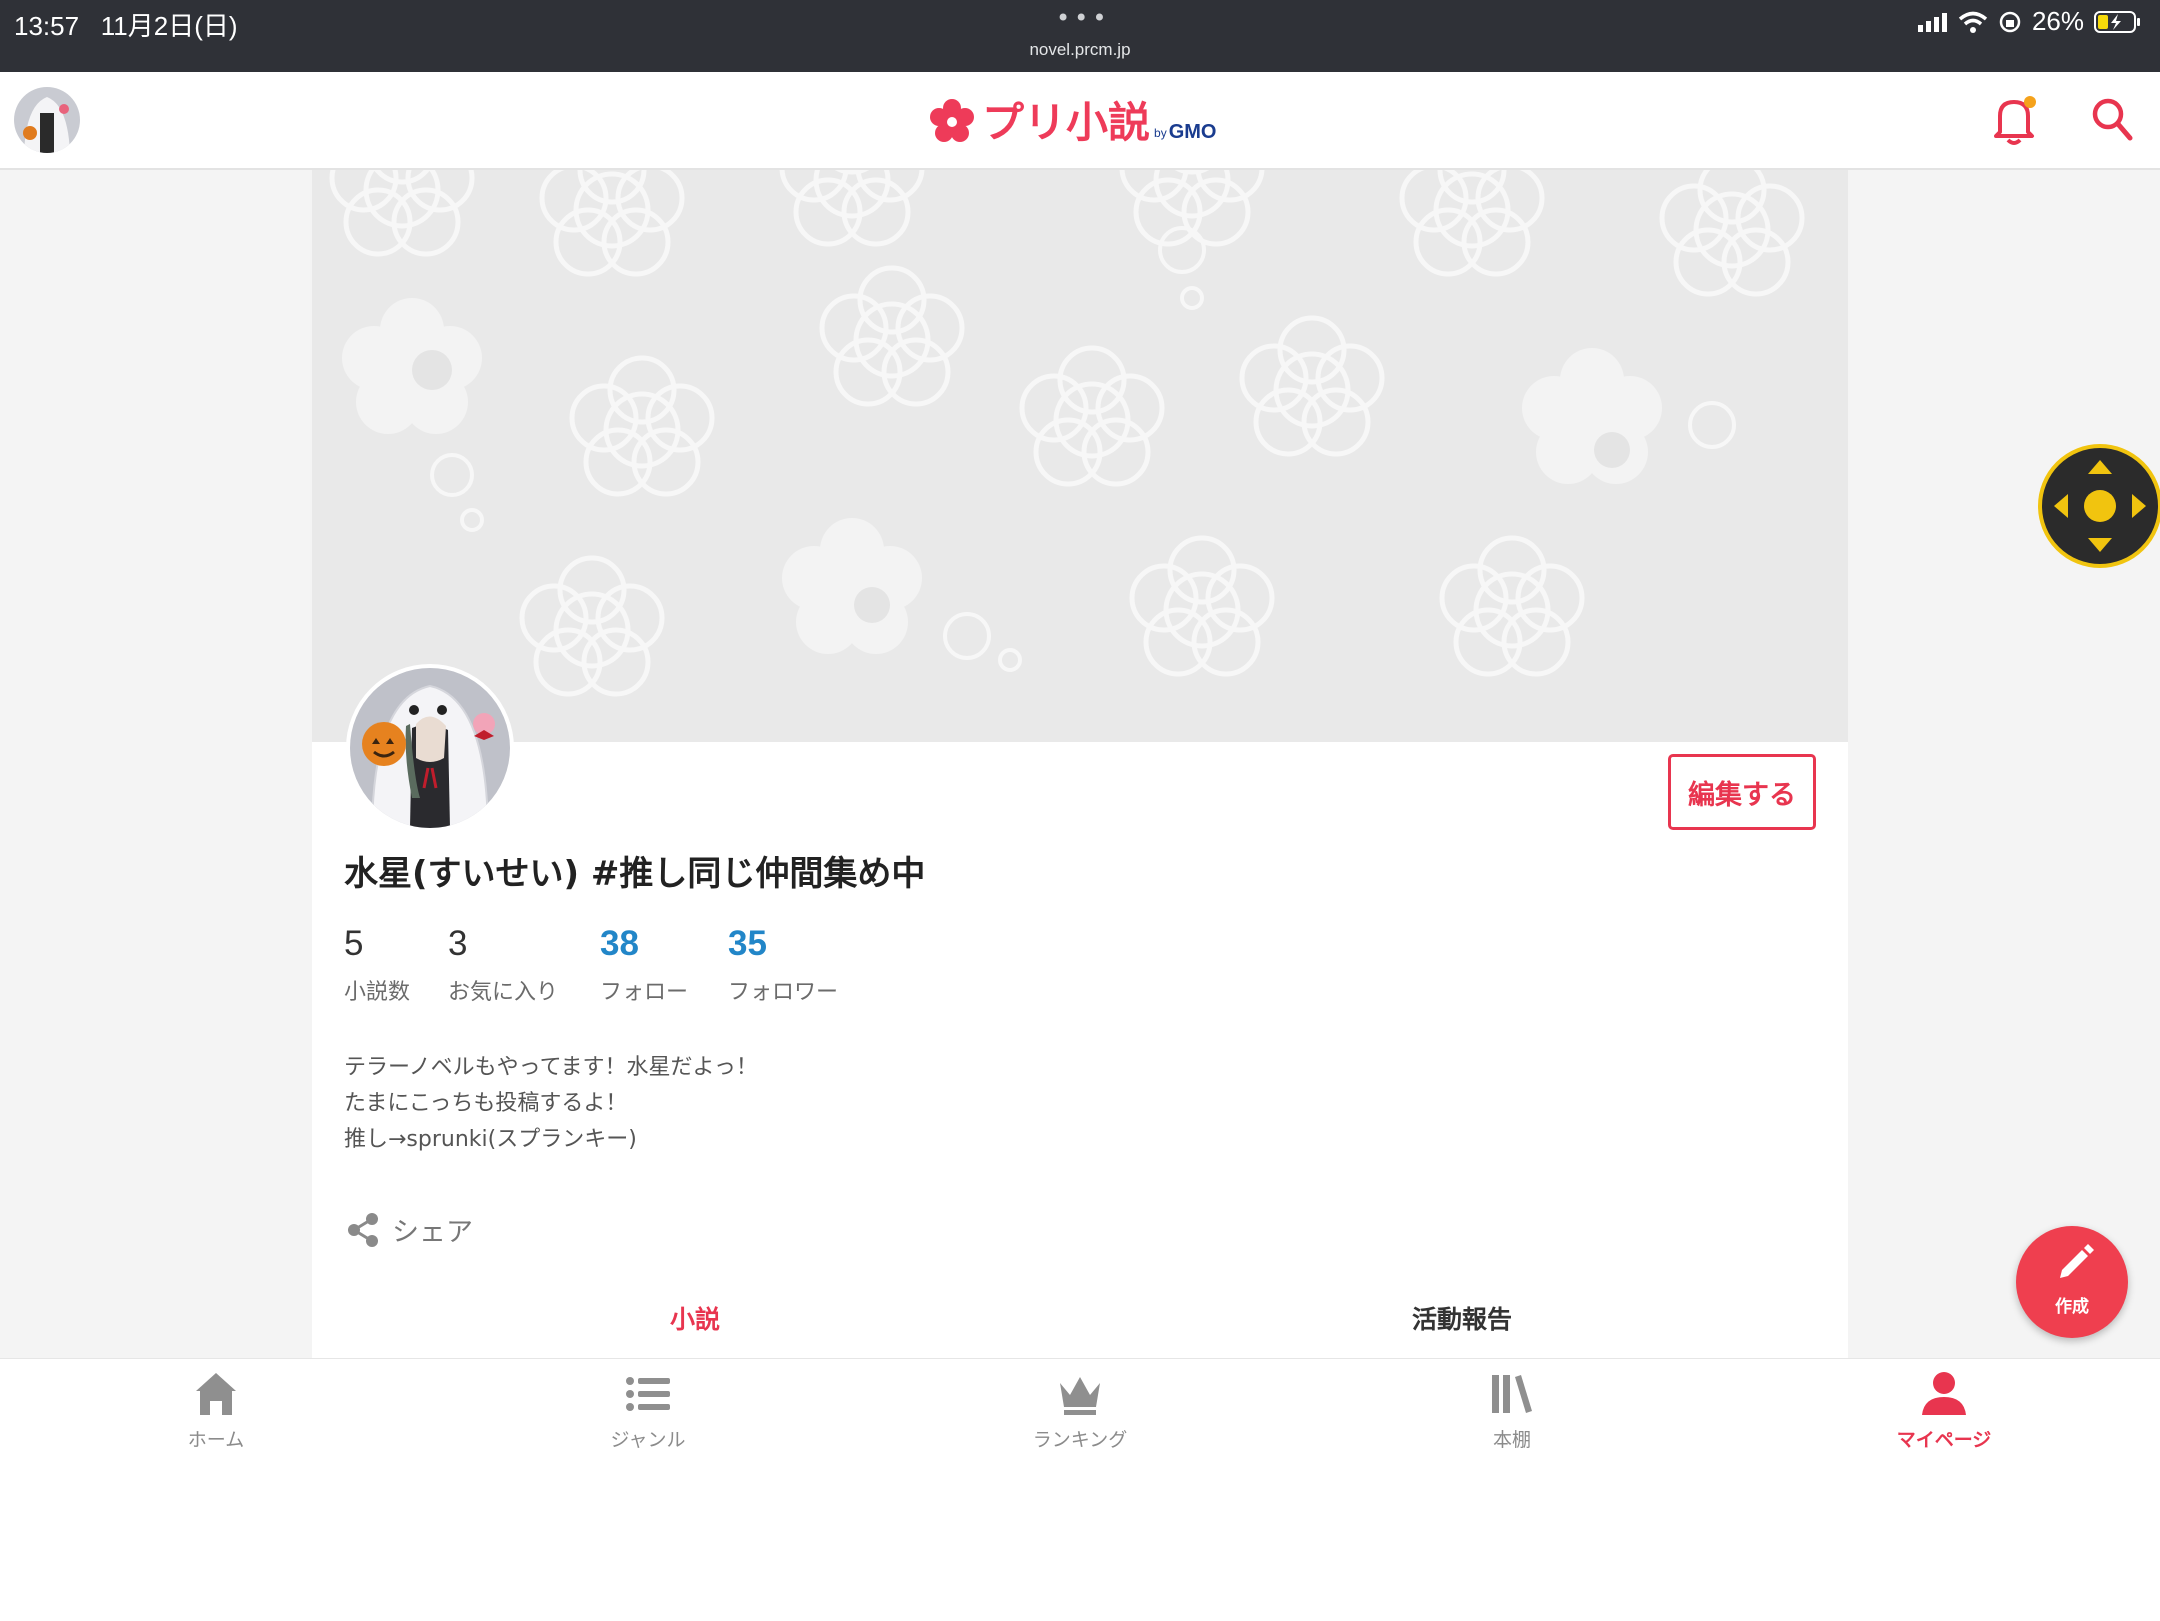 Image resolution: width=2160 pixels, height=1621 pixels. What do you see at coordinates (648, 1419) in the screenshot?
I see `nav-genre: ジャンル` at bounding box center [648, 1419].